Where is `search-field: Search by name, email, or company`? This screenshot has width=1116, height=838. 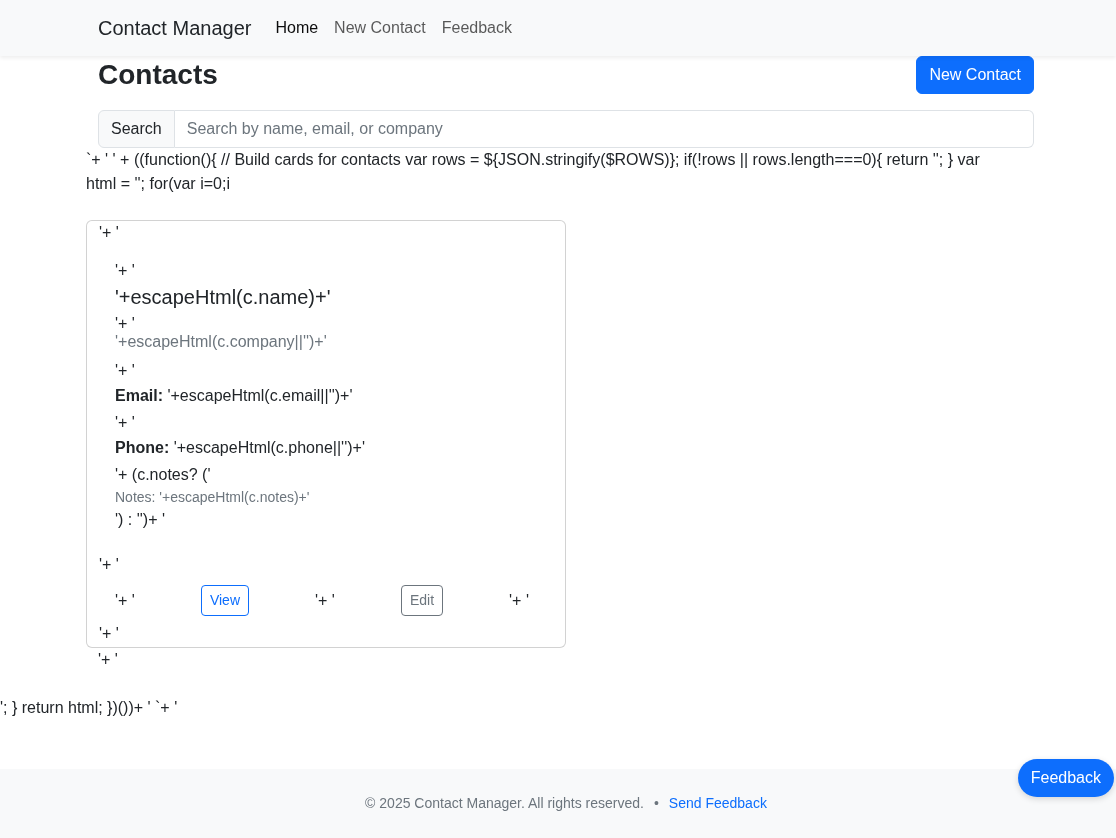
search-field: Search by name, email, or company is located at coordinates (604, 129).